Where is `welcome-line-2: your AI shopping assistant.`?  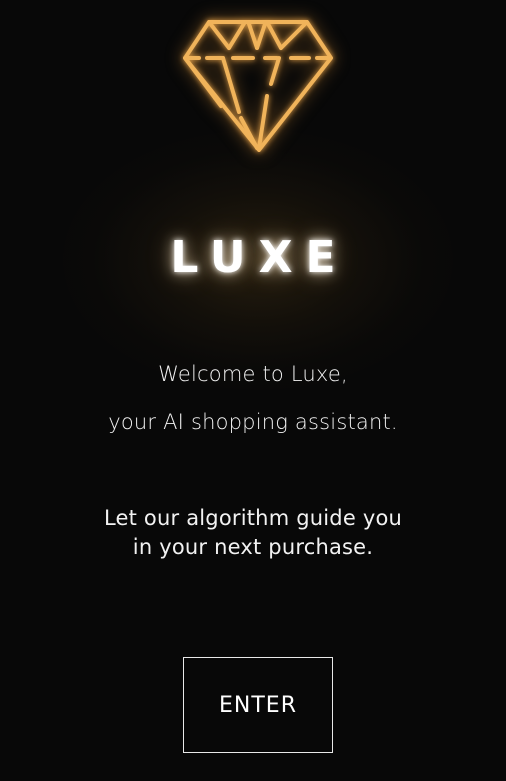
welcome-line-2: your AI shopping assistant. is located at coordinates (253, 422).